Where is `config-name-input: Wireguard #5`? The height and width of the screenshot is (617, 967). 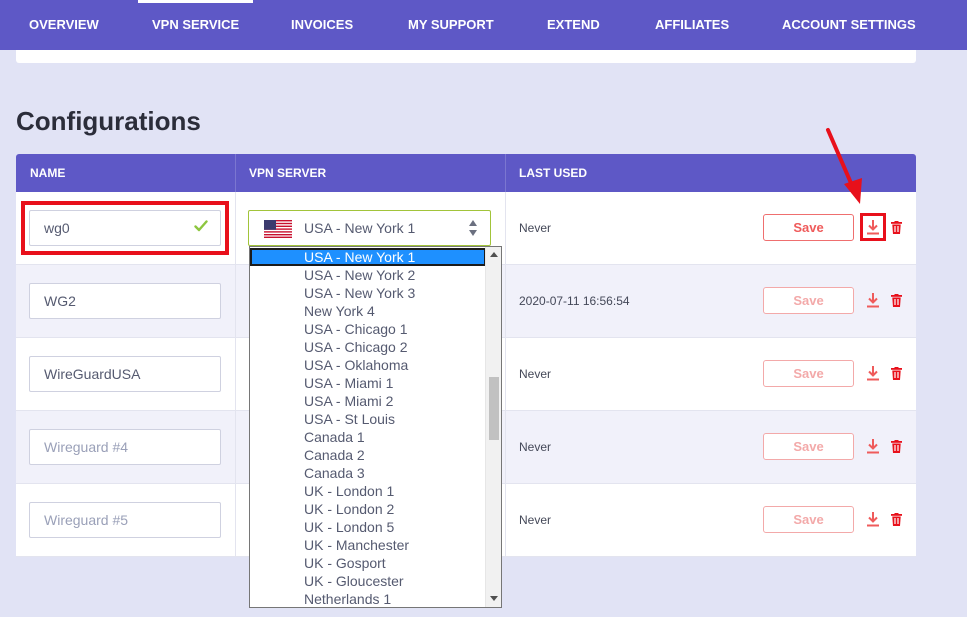 config-name-input: Wireguard #5 is located at coordinates (125, 520).